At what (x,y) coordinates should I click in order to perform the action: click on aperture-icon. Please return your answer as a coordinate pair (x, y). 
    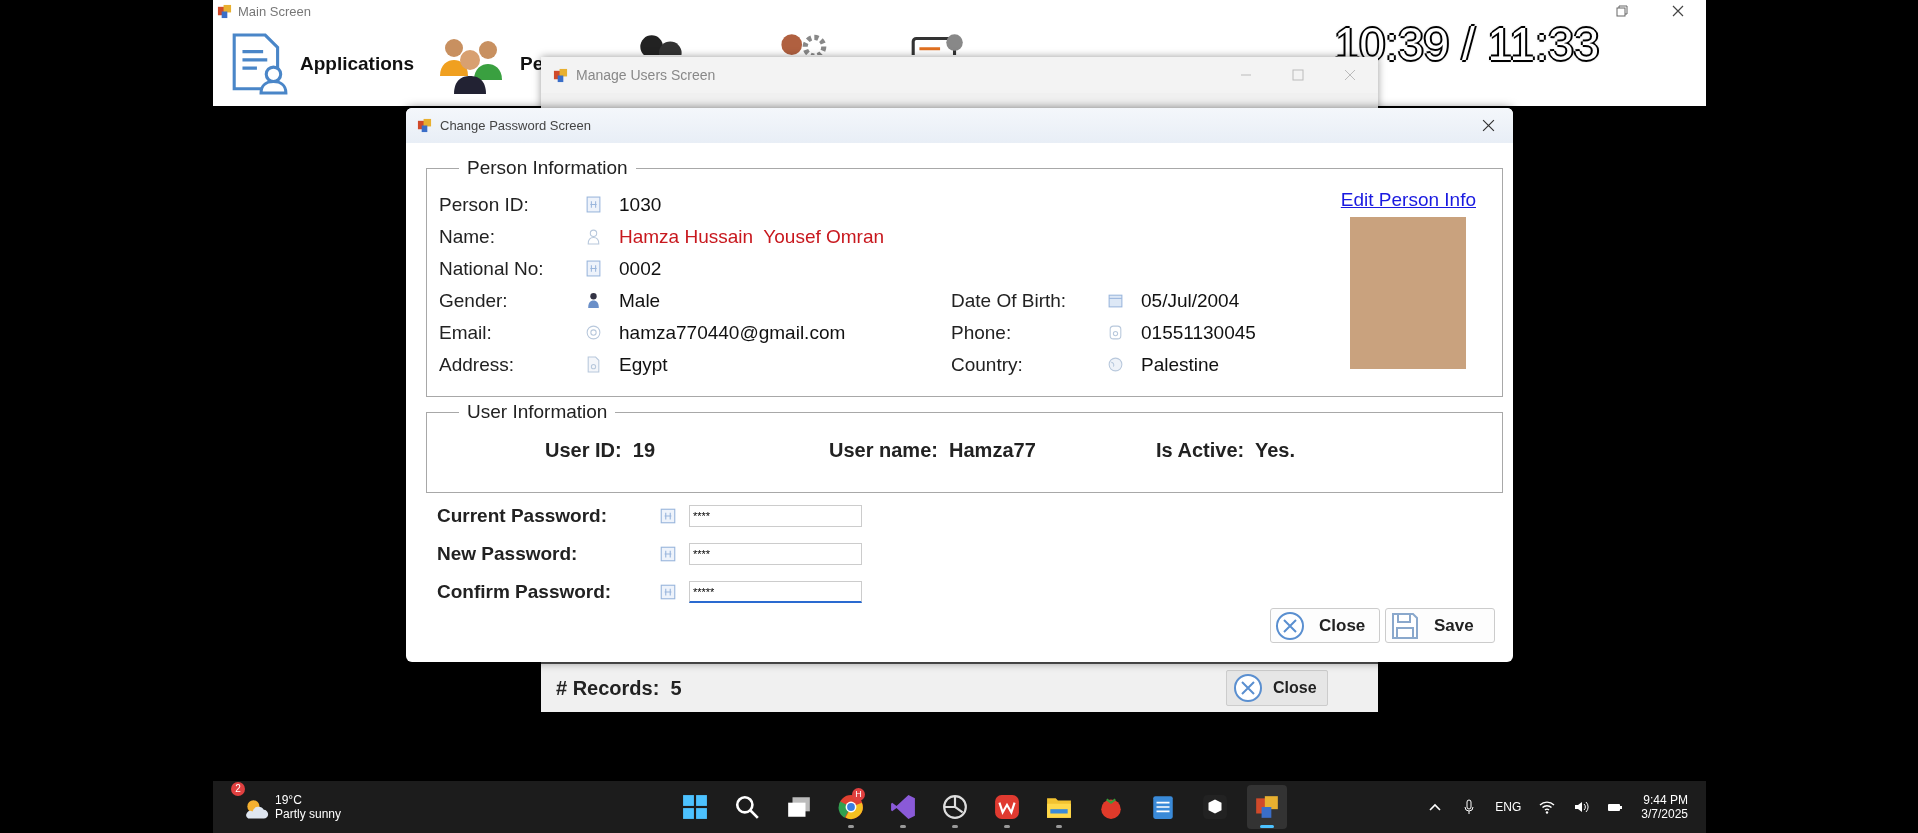
    Looking at the image, I should click on (955, 807).